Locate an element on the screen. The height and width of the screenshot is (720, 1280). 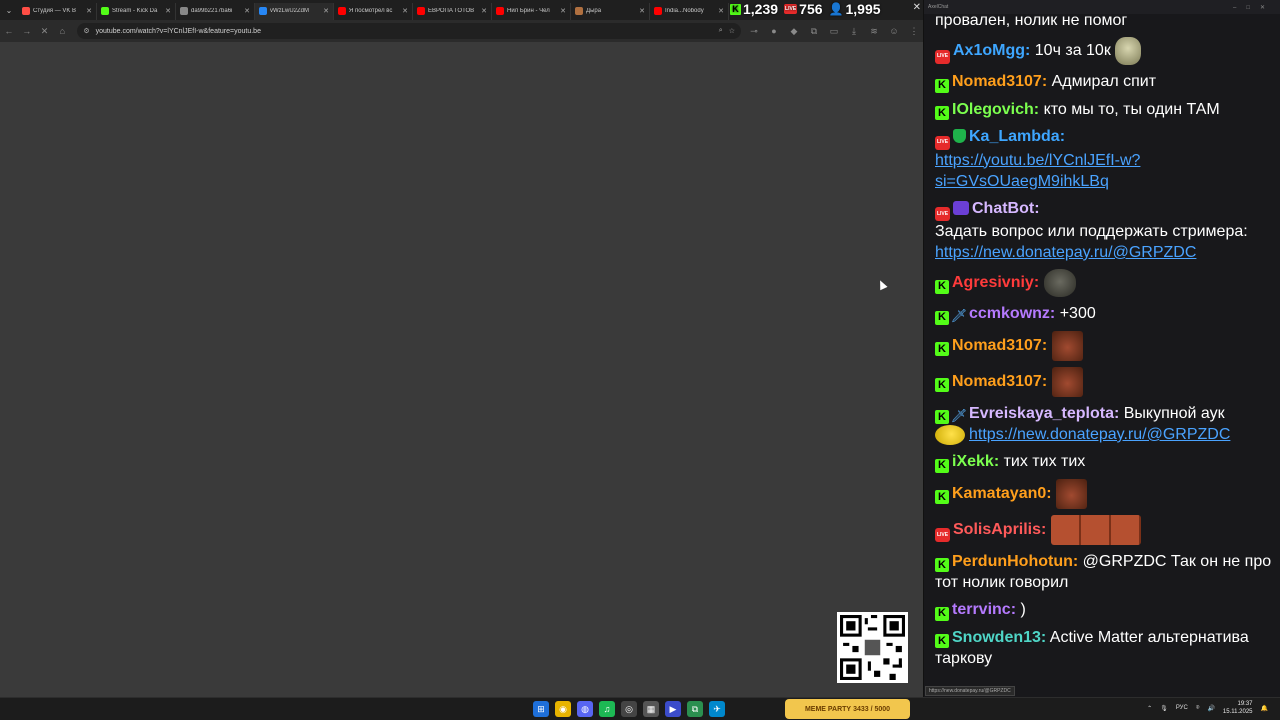
stop-icon: ✕ is located at coordinates (45, 31).